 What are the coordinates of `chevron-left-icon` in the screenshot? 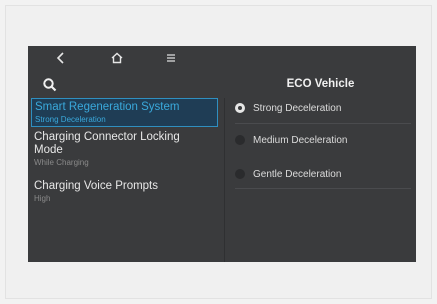 It's located at (60, 58).